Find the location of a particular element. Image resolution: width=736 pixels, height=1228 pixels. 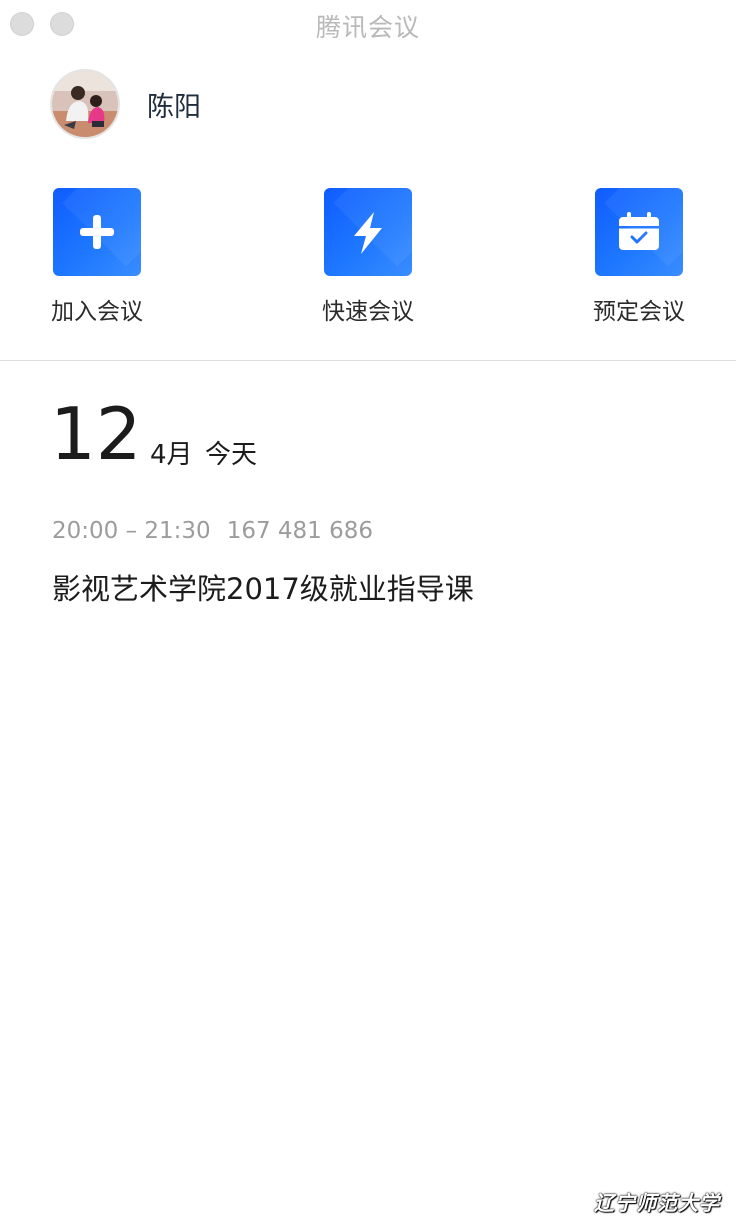

watermark: 辽宁师范大学 is located at coordinates (657, 1203).